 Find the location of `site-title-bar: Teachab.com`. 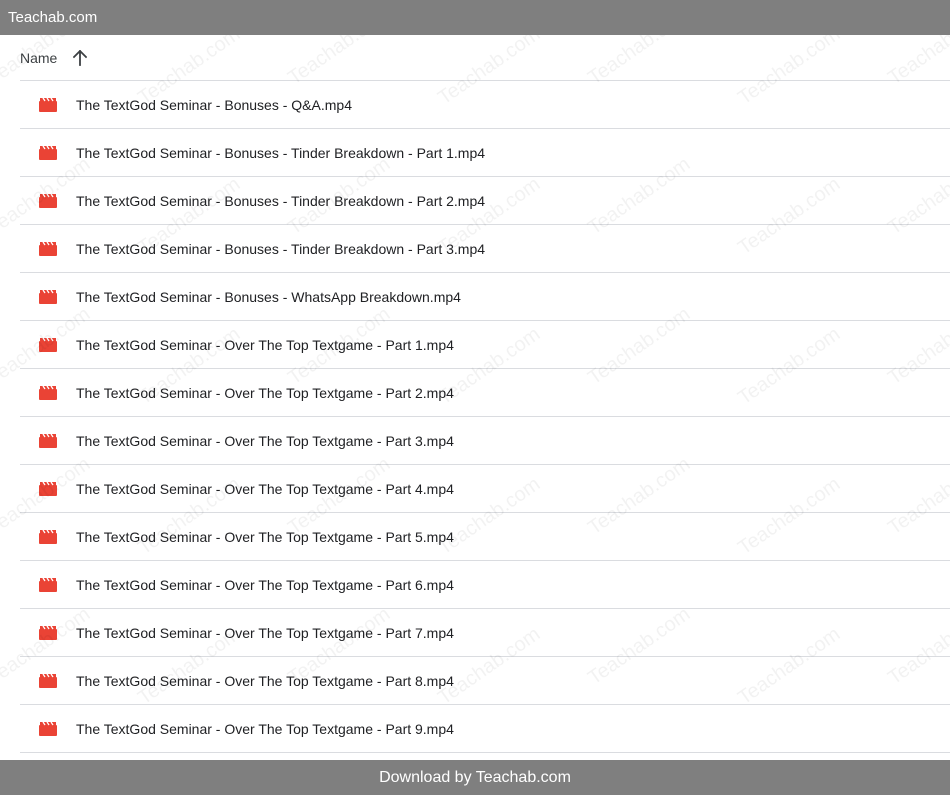

site-title-bar: Teachab.com is located at coordinates (475, 17).